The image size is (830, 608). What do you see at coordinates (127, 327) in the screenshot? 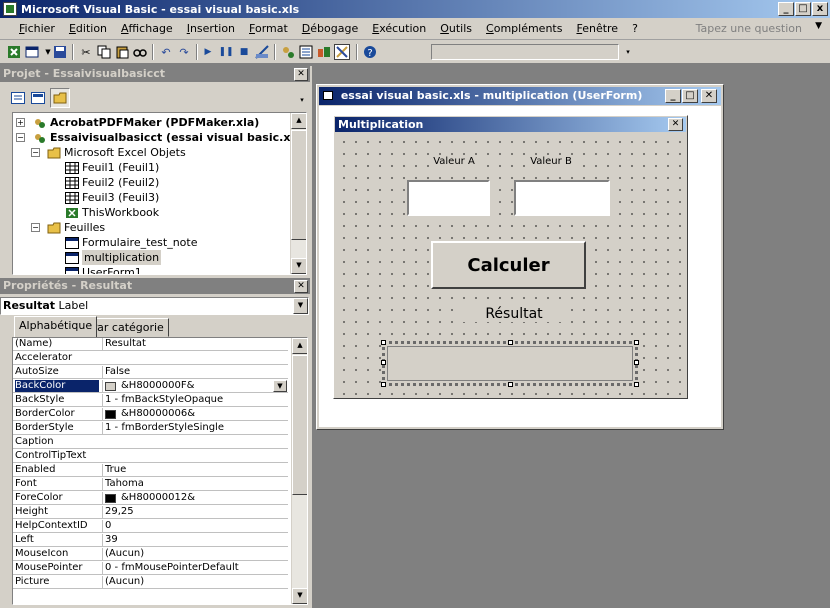
I see `tab-par-categorie: Par catégorie` at bounding box center [127, 327].